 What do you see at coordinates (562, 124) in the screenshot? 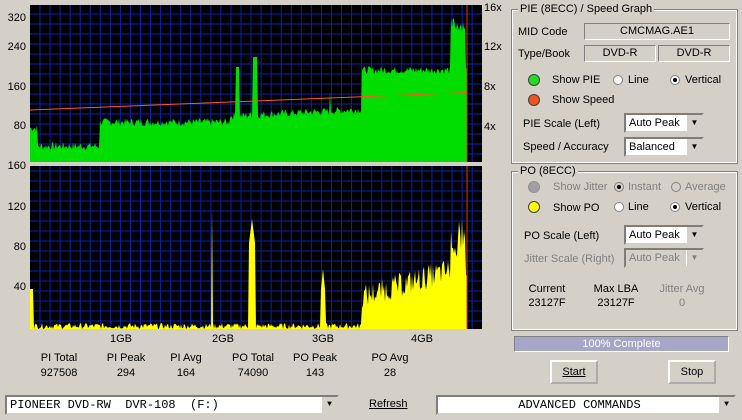
I see `pie-scale-label: PIE Scale (Left)` at bounding box center [562, 124].